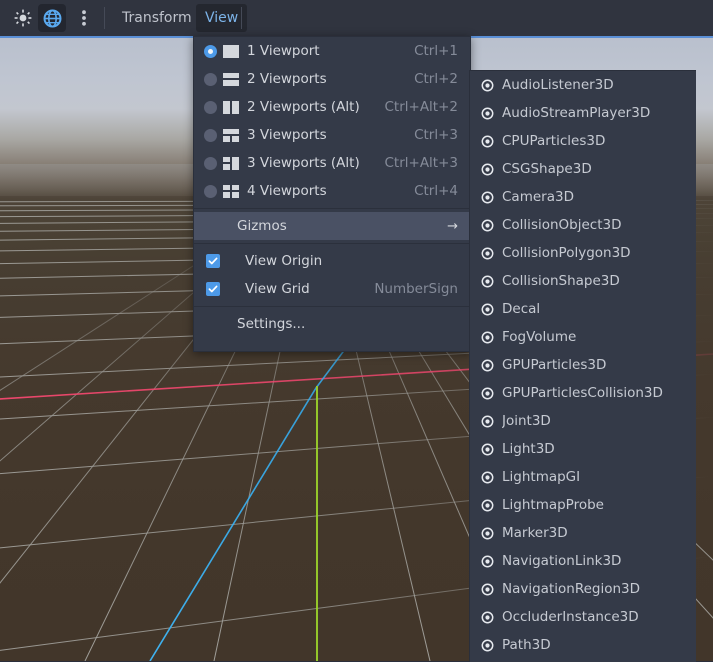  I want to click on node-list-item: NavigationLink3D, so click(583, 561).